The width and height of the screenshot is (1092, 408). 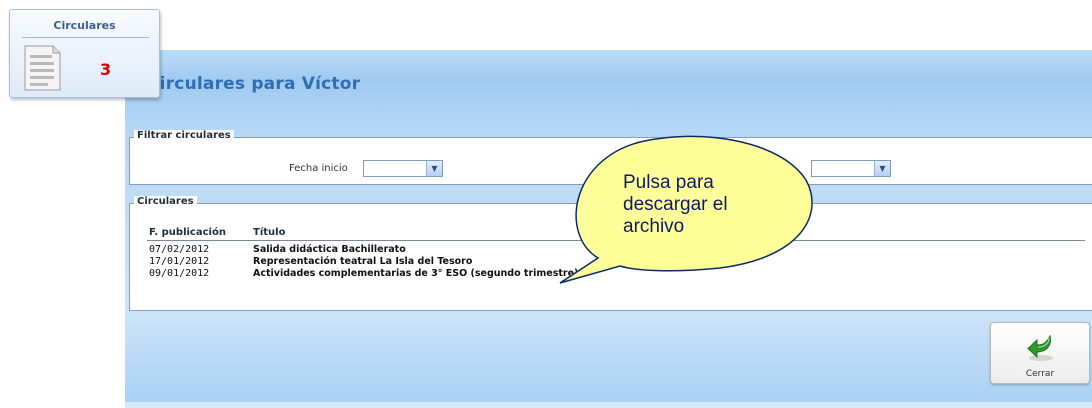 What do you see at coordinates (1040, 347) in the screenshot?
I see `return-arrow-icon` at bounding box center [1040, 347].